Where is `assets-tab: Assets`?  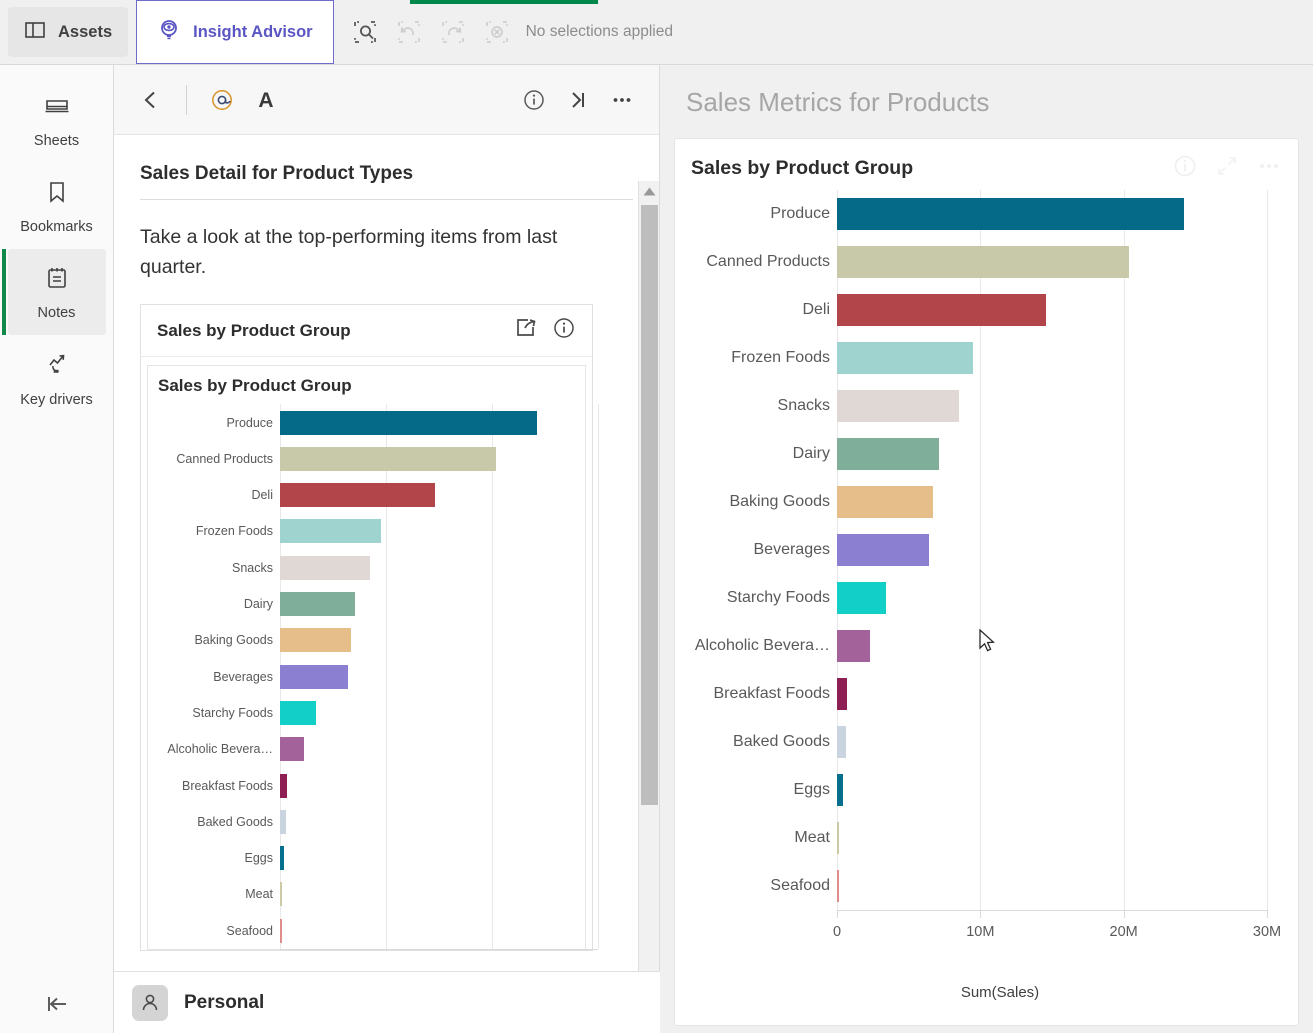
assets-tab: Assets is located at coordinates (68, 32).